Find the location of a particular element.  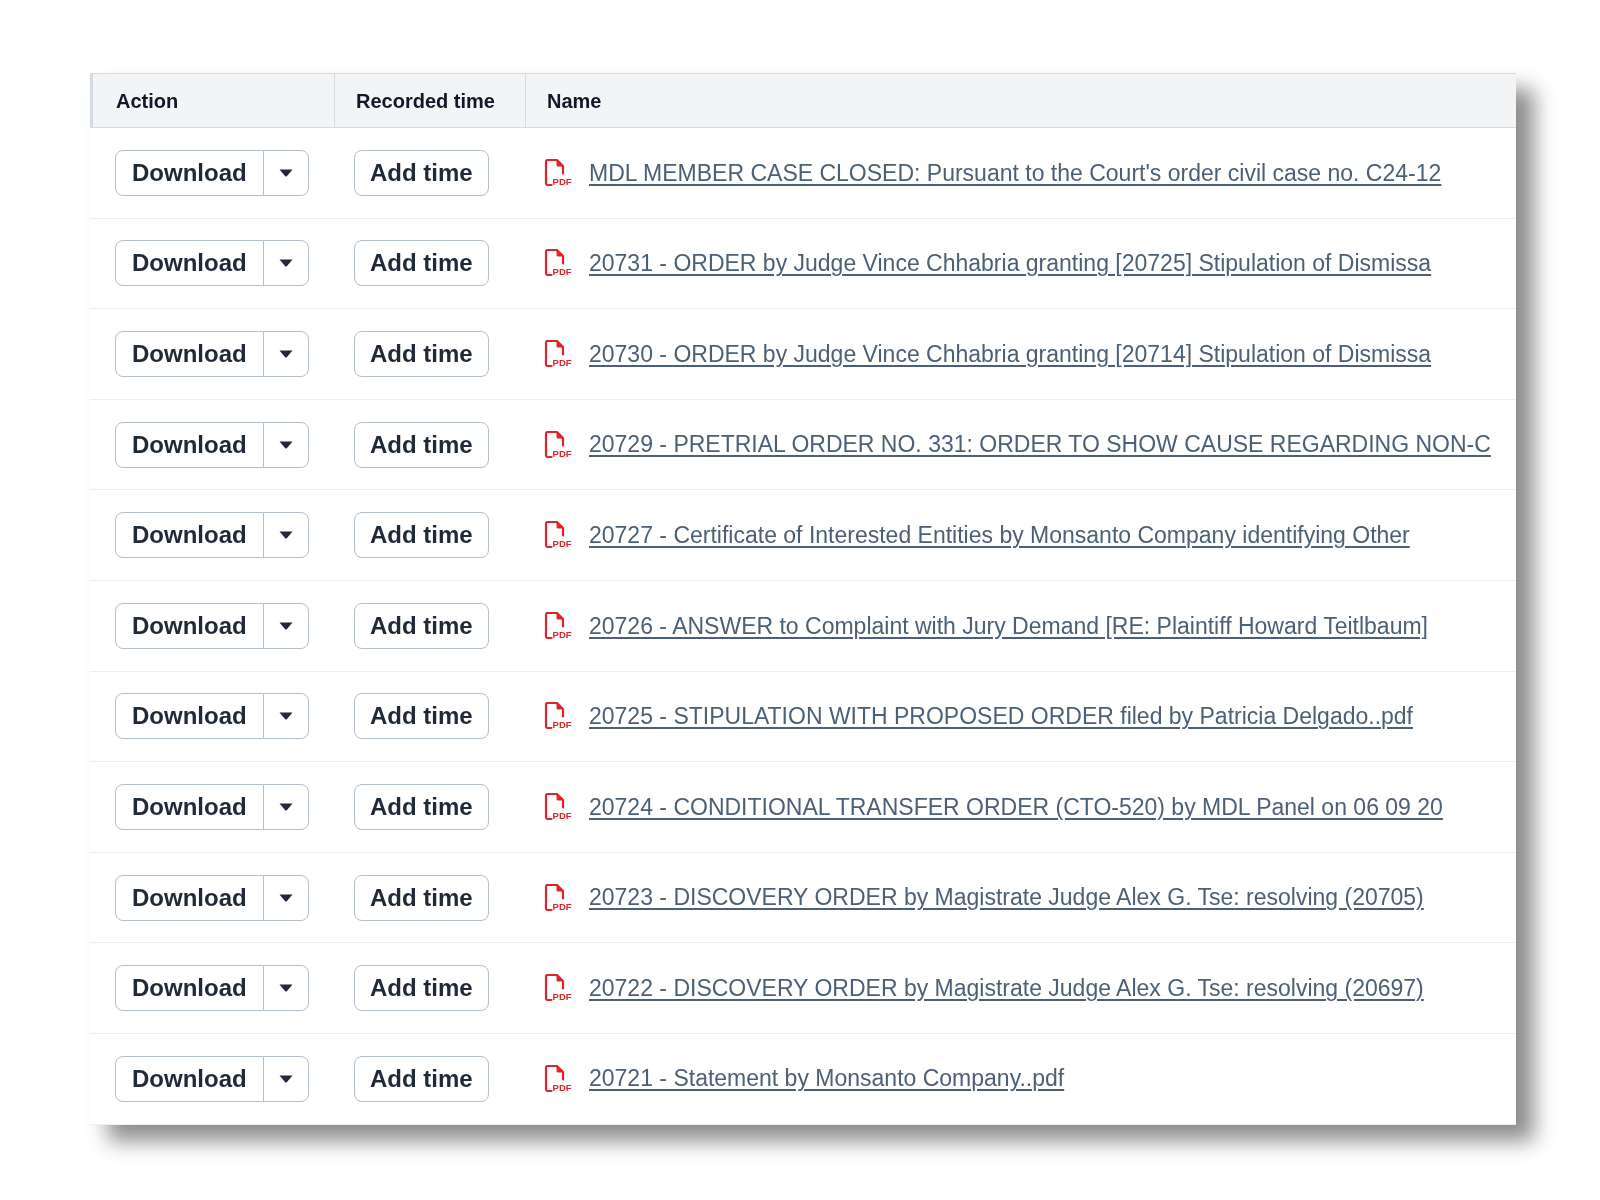

document-link: 20727 - Certificate of Interested Entities by Monsanto Company identifying Other is located at coordinates (999, 535).